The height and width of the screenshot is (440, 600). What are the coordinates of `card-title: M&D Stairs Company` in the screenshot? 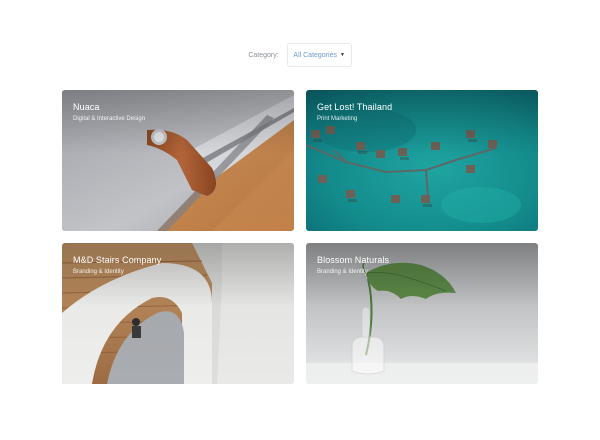 It's located at (117, 260).